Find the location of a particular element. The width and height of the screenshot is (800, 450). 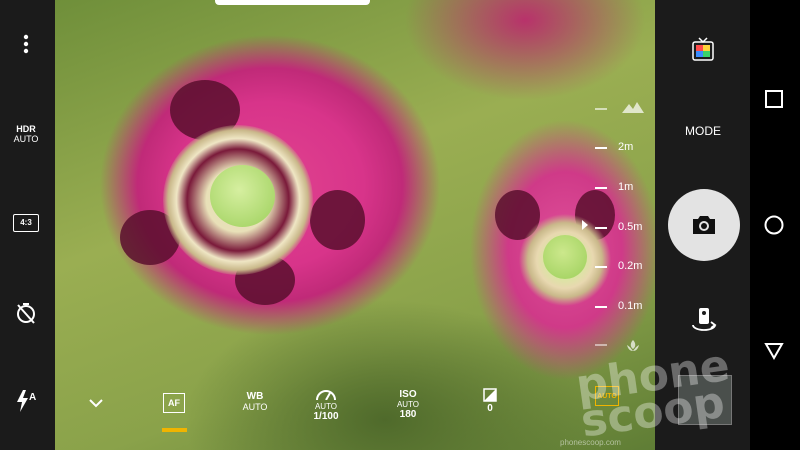

exposure-icon is located at coordinates (490, 395).